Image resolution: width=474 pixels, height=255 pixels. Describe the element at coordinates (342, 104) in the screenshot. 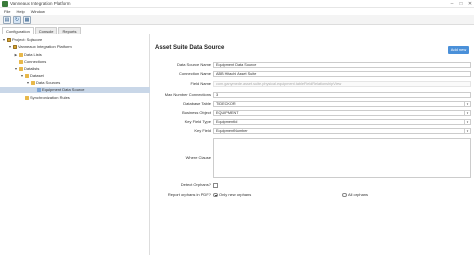

I see `database-table-select: TIDECKOR ▾` at that location.